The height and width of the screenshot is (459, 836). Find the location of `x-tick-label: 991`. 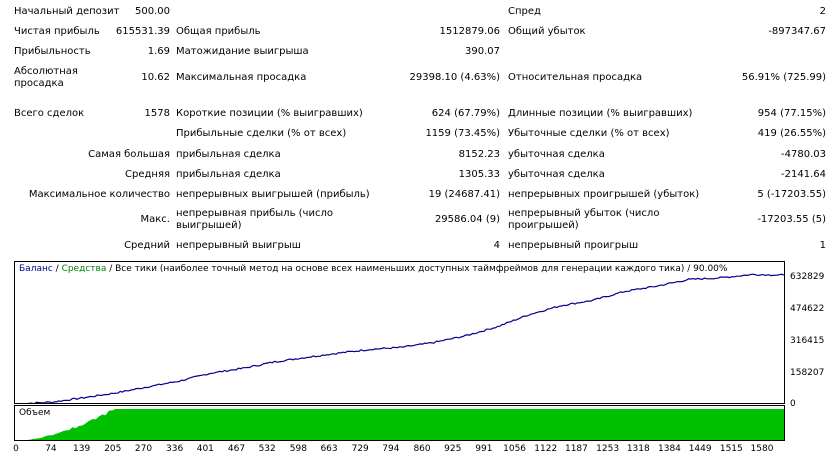

x-tick-label: 991 is located at coordinates (484, 449).